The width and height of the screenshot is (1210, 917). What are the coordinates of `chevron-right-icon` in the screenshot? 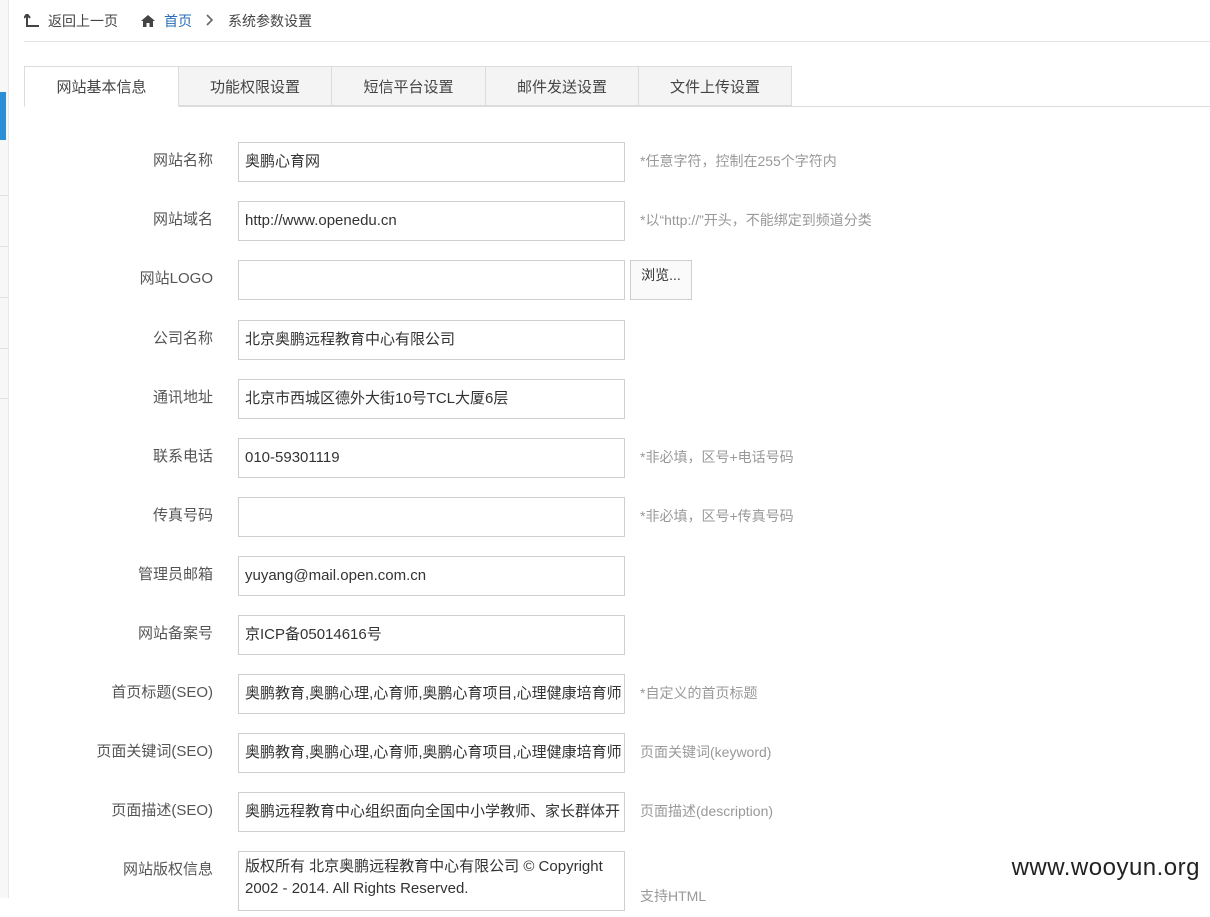 It's located at (210, 21).